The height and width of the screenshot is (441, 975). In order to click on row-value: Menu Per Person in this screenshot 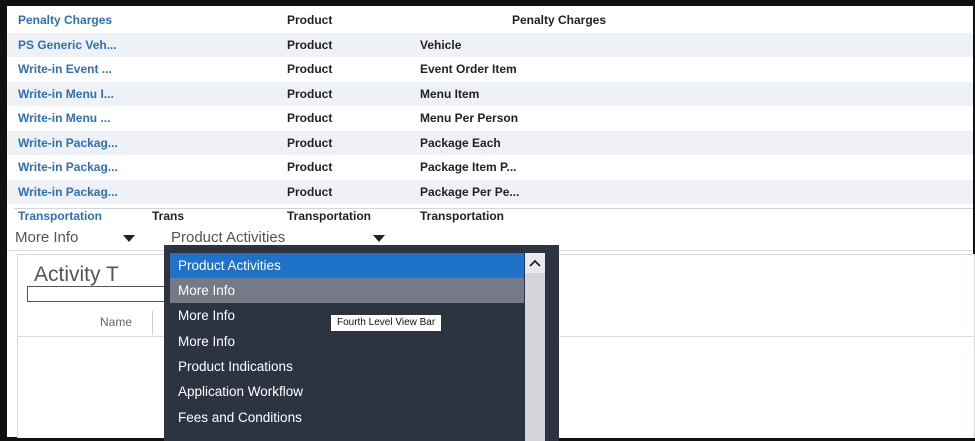, I will do `click(469, 118)`.